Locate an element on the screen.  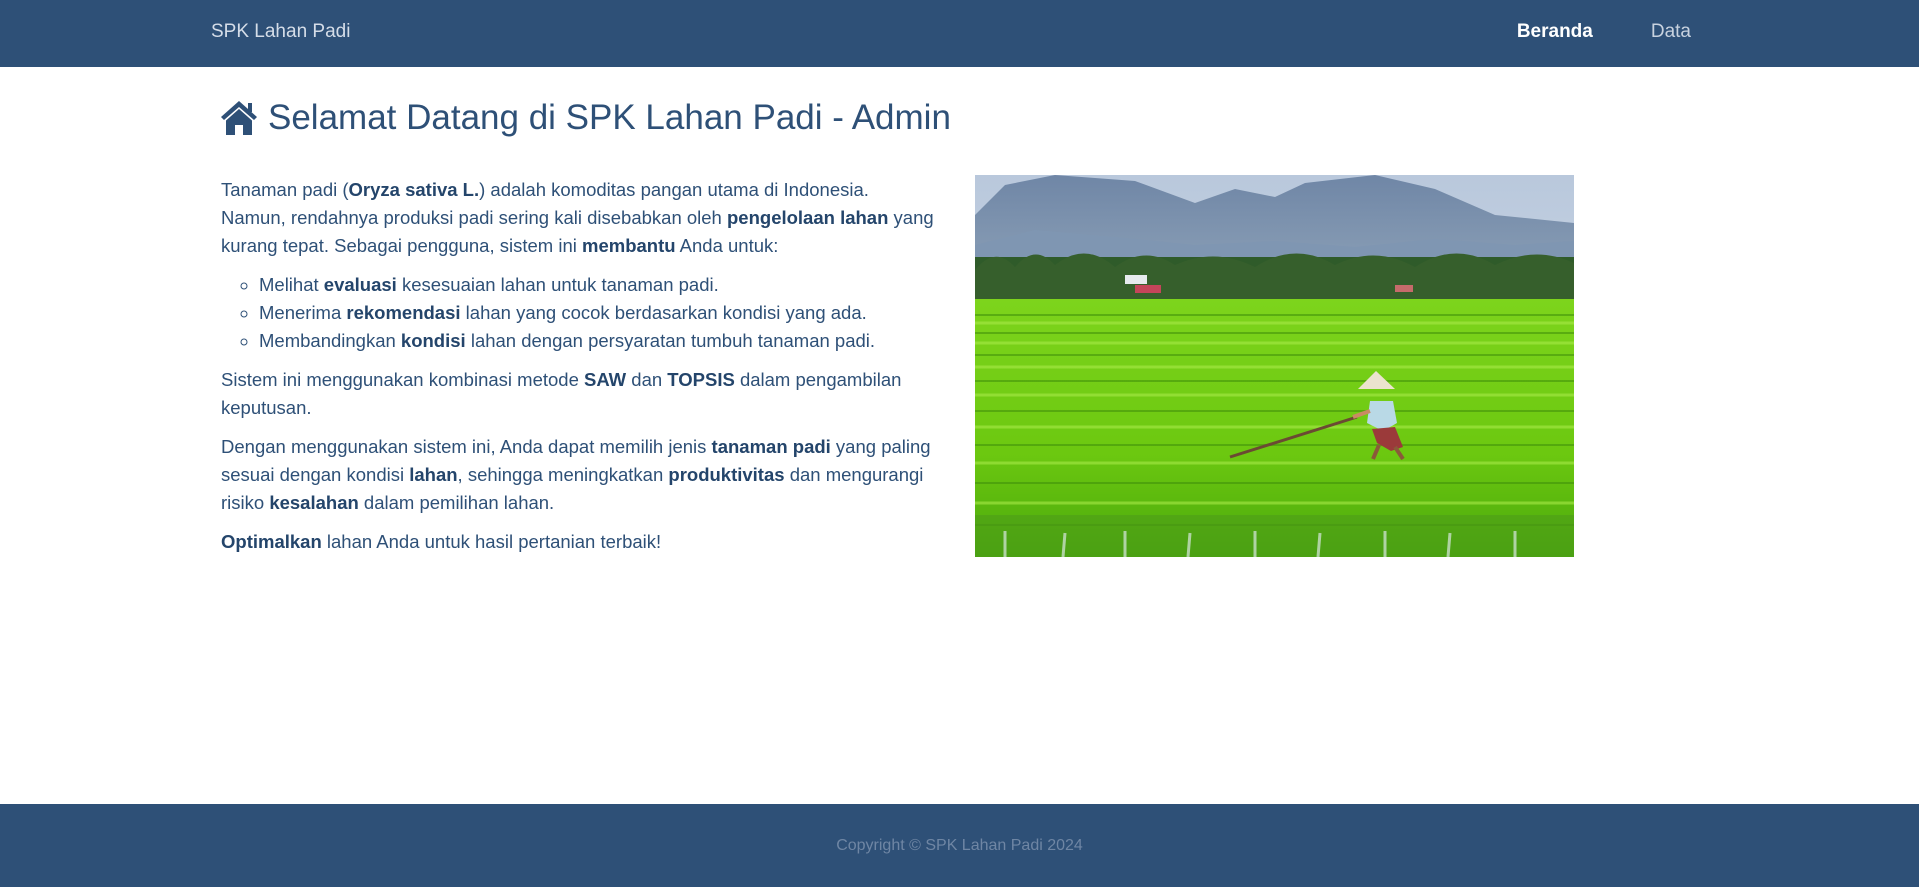
benefit-bold: tanaman padi is located at coordinates (771, 446).